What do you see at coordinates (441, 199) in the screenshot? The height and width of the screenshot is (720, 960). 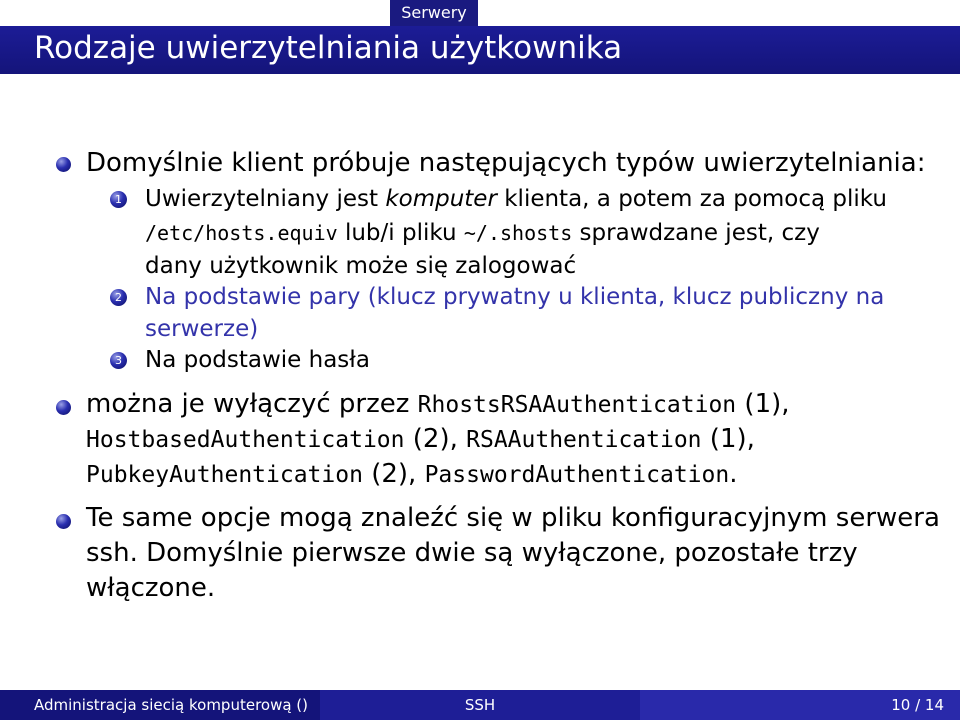 I see `item-1-emphasis: komputer` at bounding box center [441, 199].